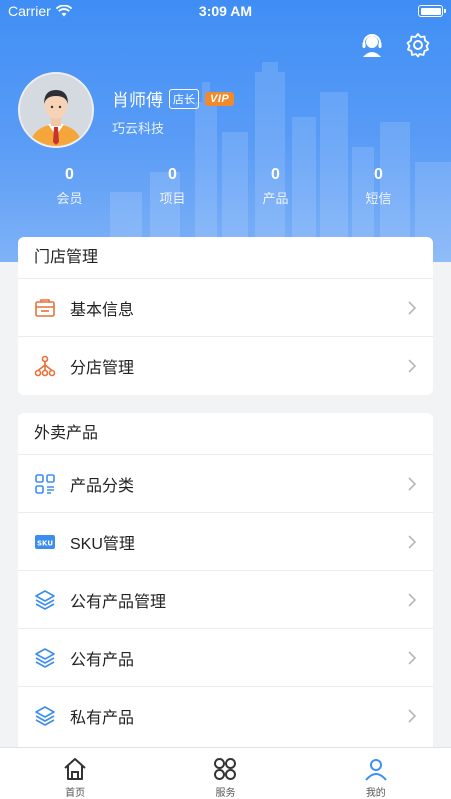 The width and height of the screenshot is (451, 799). Describe the element at coordinates (220, 98) in the screenshot. I see `vip-badge: VIP` at that location.